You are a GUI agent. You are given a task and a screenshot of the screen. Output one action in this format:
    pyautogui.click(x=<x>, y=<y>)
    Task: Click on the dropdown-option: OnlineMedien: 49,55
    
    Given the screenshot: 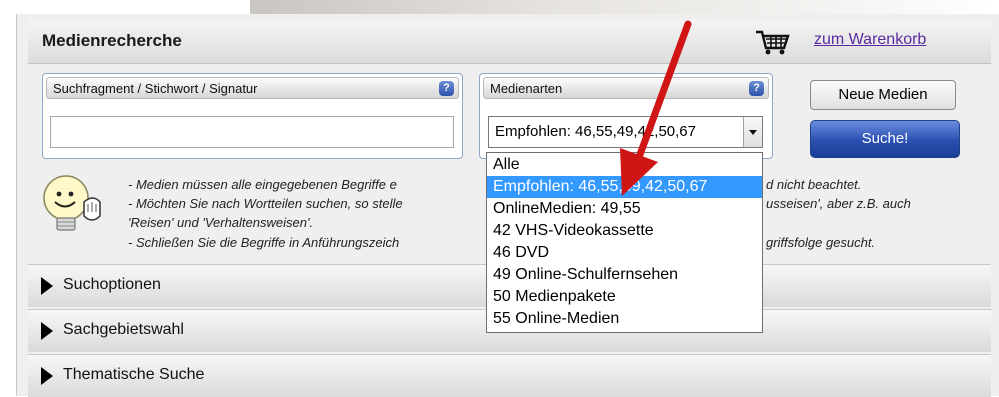 What is the action you would take?
    pyautogui.click(x=624, y=209)
    